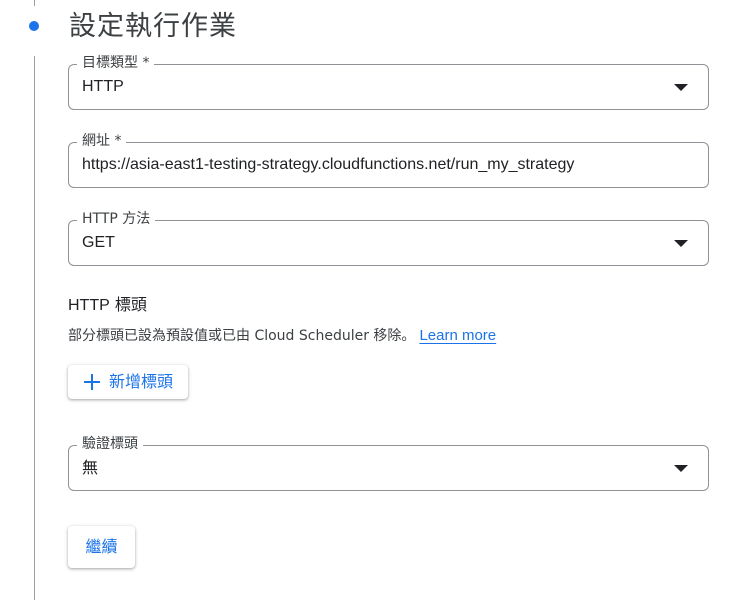 The height and width of the screenshot is (610, 744). I want to click on step-dot-icon, so click(34, 26).